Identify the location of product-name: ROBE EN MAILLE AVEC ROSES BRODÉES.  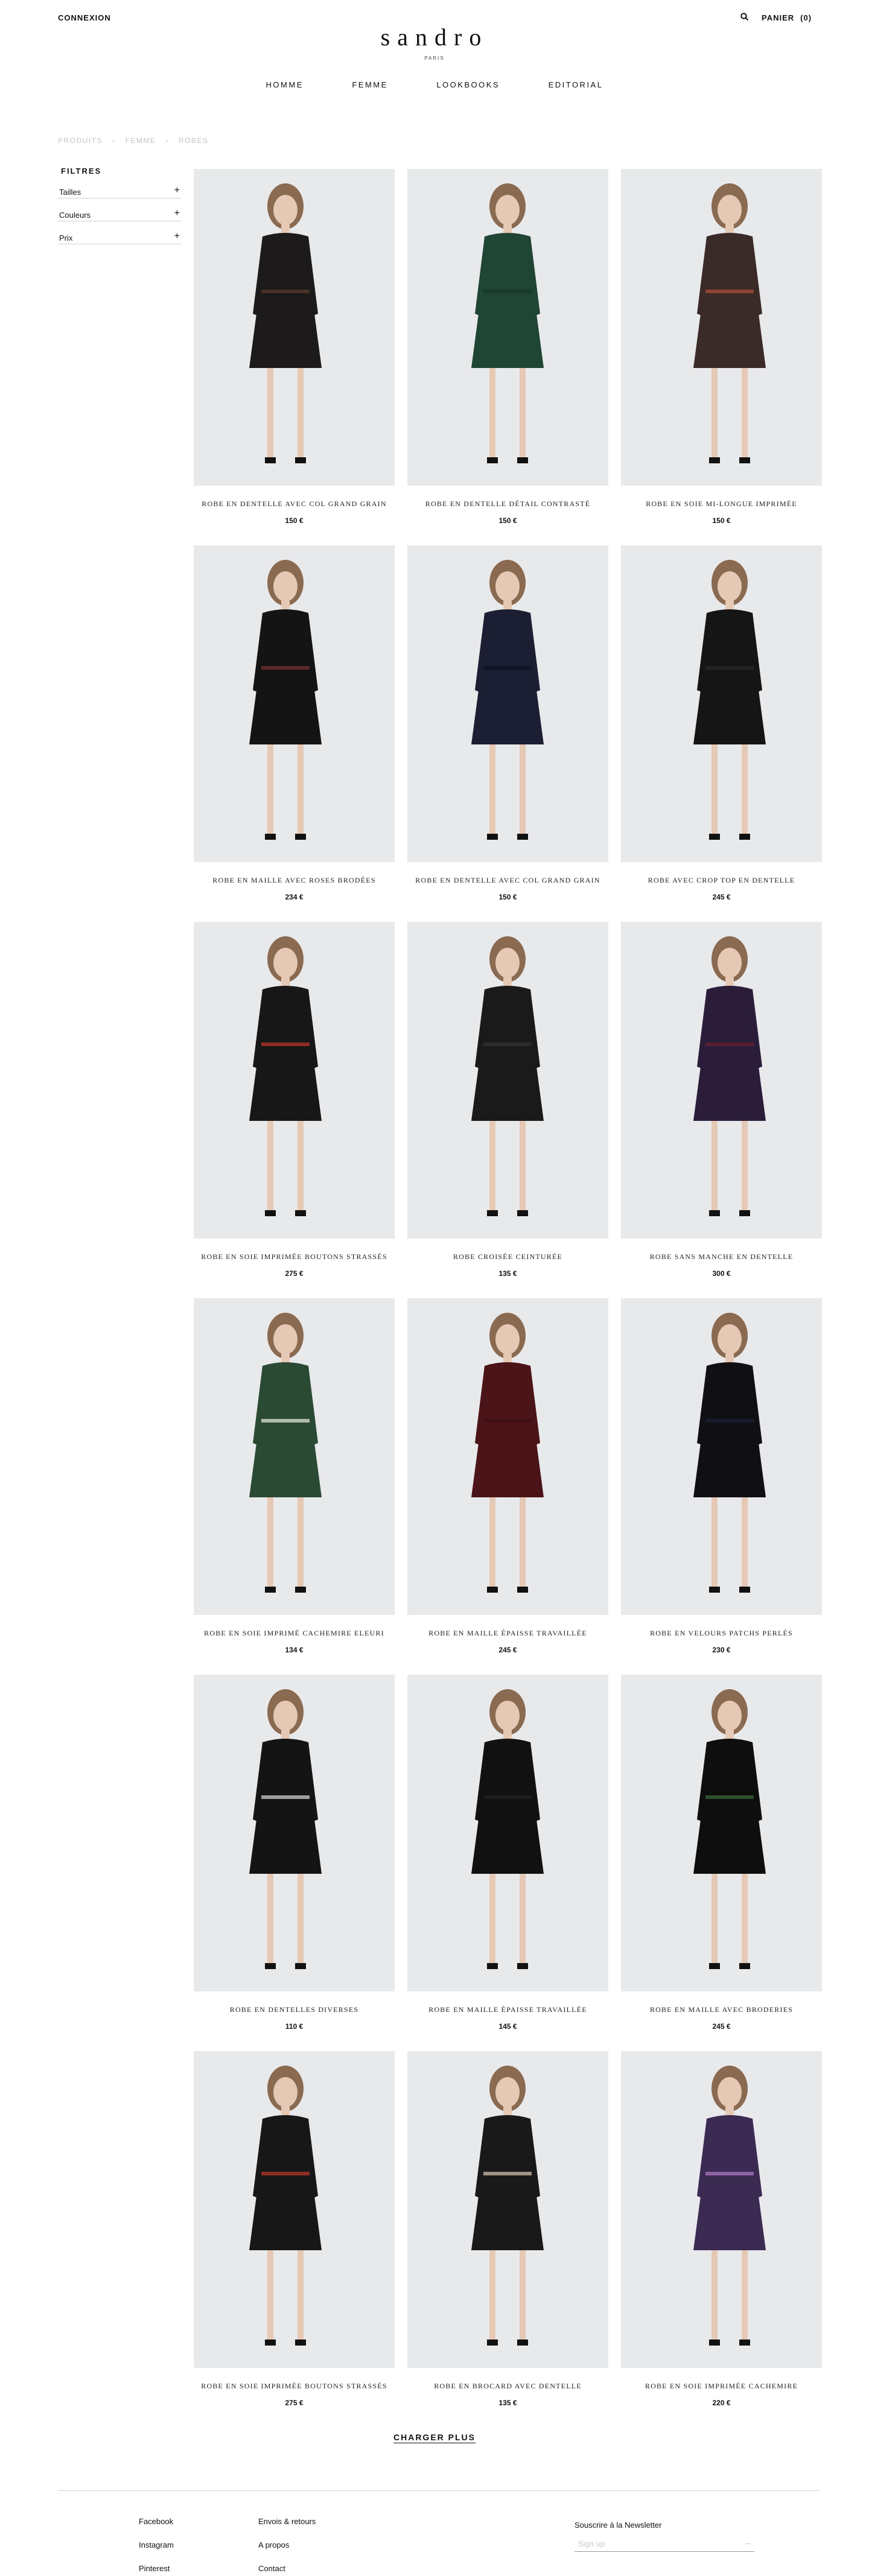
(294, 880).